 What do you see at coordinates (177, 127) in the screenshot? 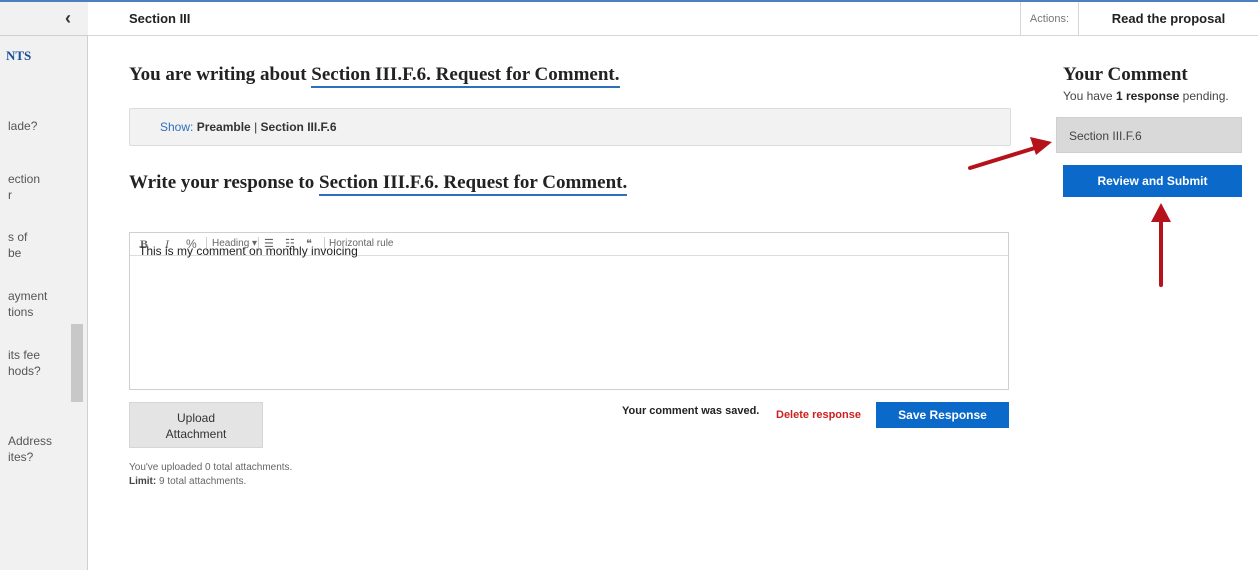
I see `show-label: Show:` at bounding box center [177, 127].